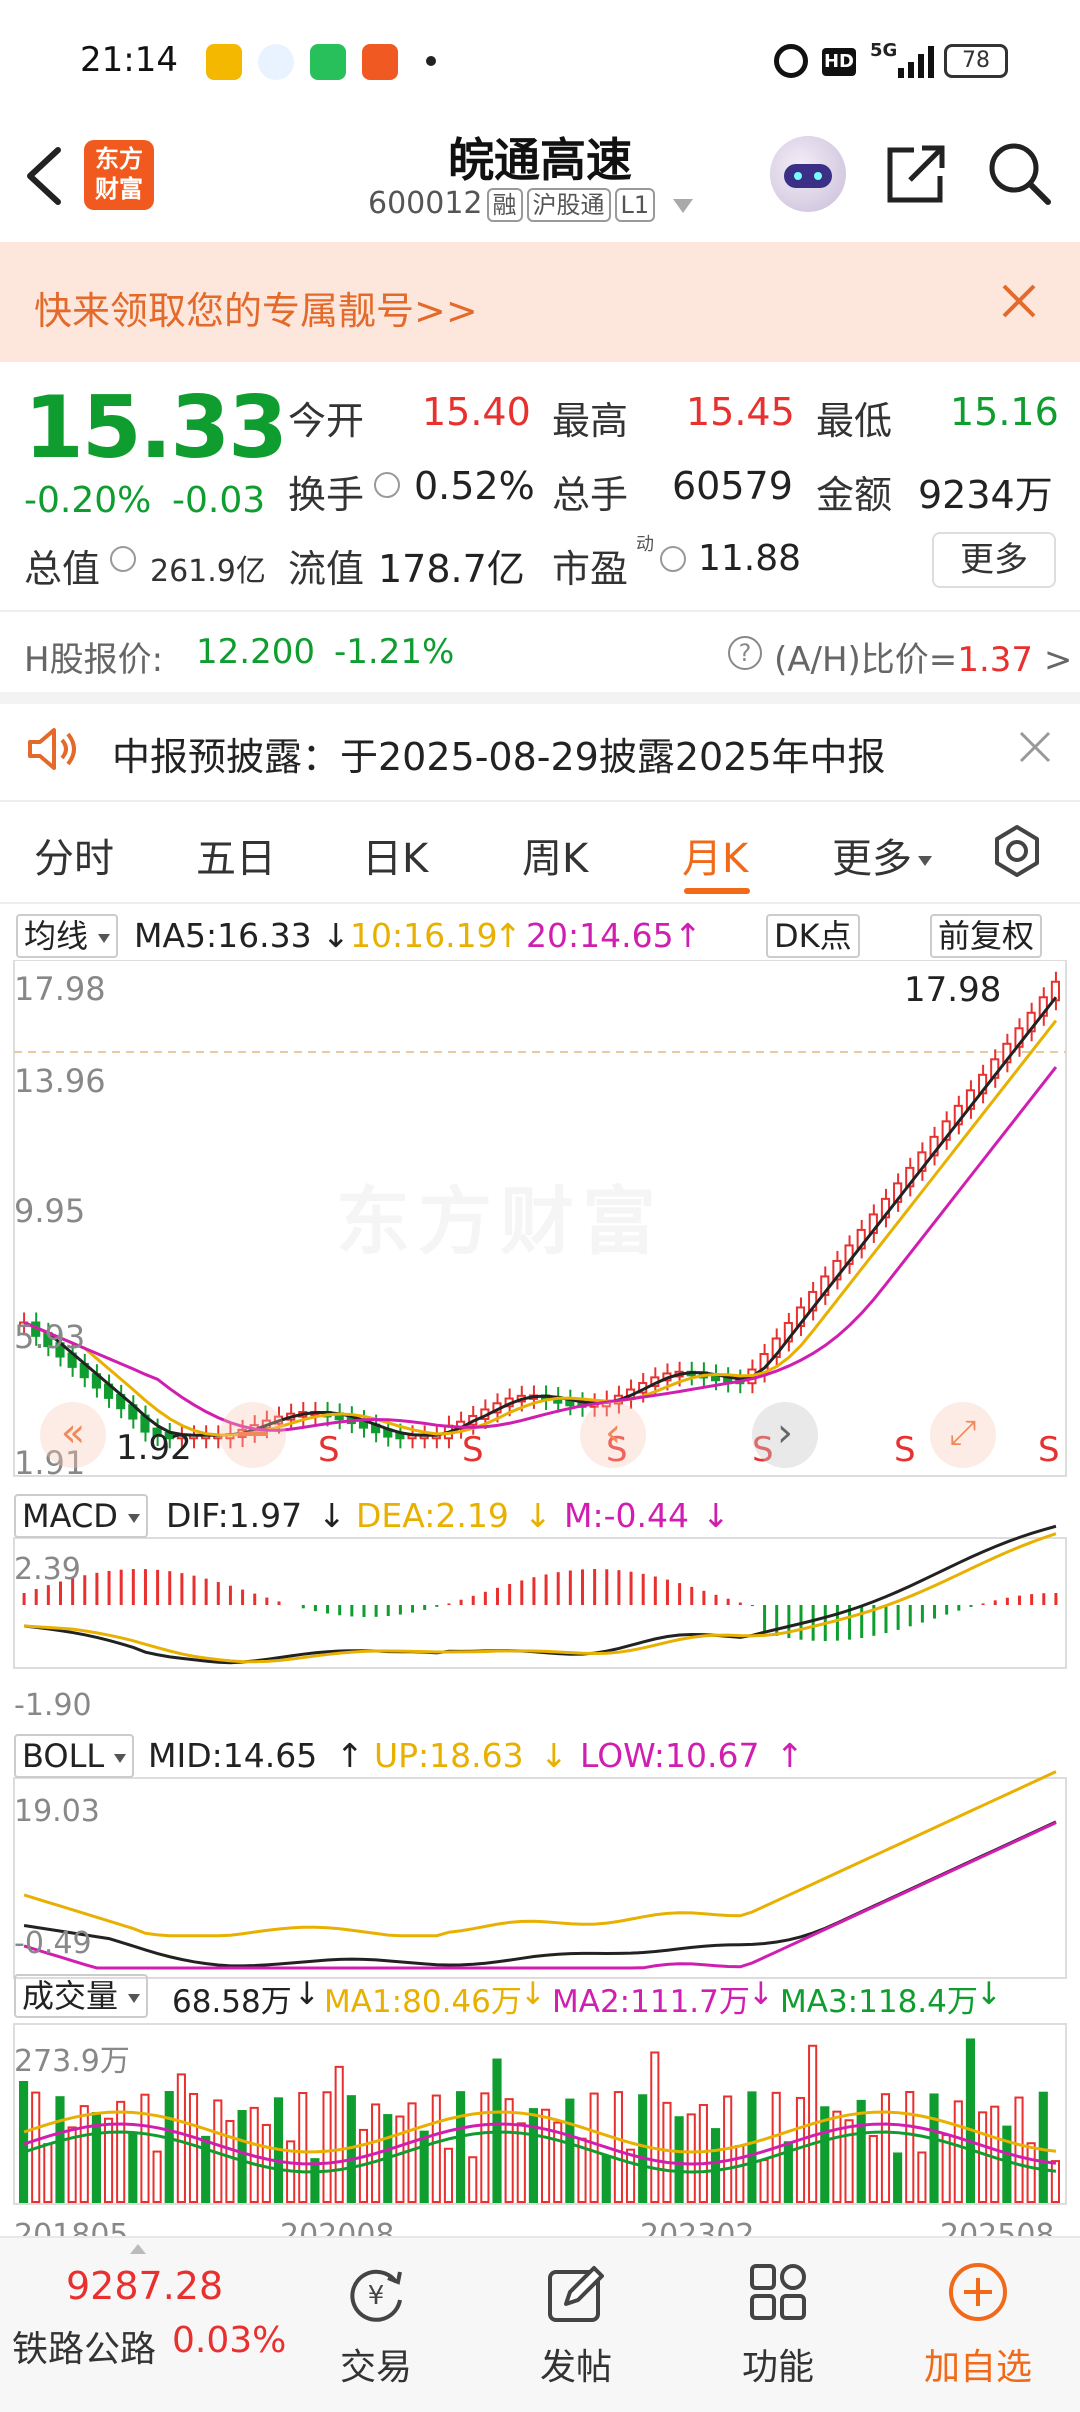  I want to click on add-watchlist-icon, so click(978, 2292).